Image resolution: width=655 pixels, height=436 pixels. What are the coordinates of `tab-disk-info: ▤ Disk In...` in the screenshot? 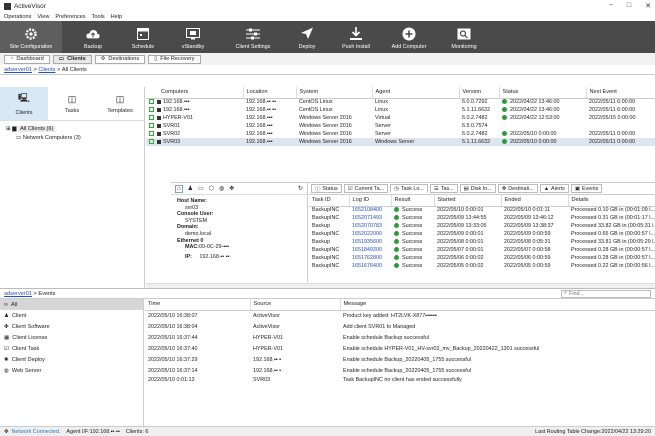 It's located at (477, 188).